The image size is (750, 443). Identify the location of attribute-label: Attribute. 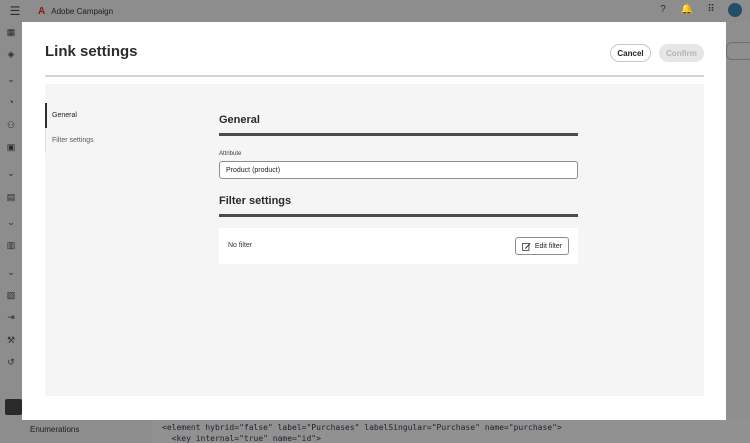
(230, 154).